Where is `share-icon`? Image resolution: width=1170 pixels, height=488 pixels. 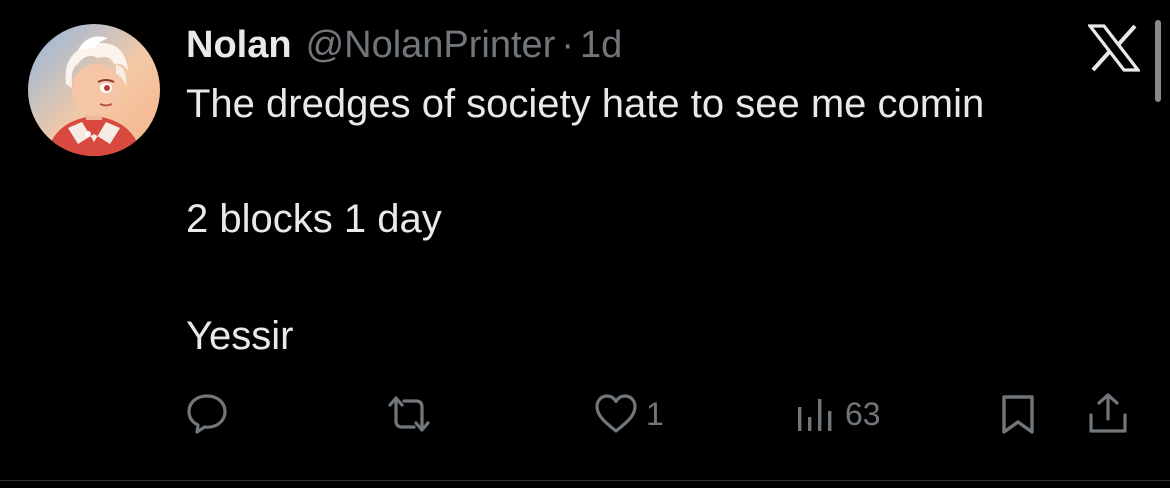 share-icon is located at coordinates (1108, 414).